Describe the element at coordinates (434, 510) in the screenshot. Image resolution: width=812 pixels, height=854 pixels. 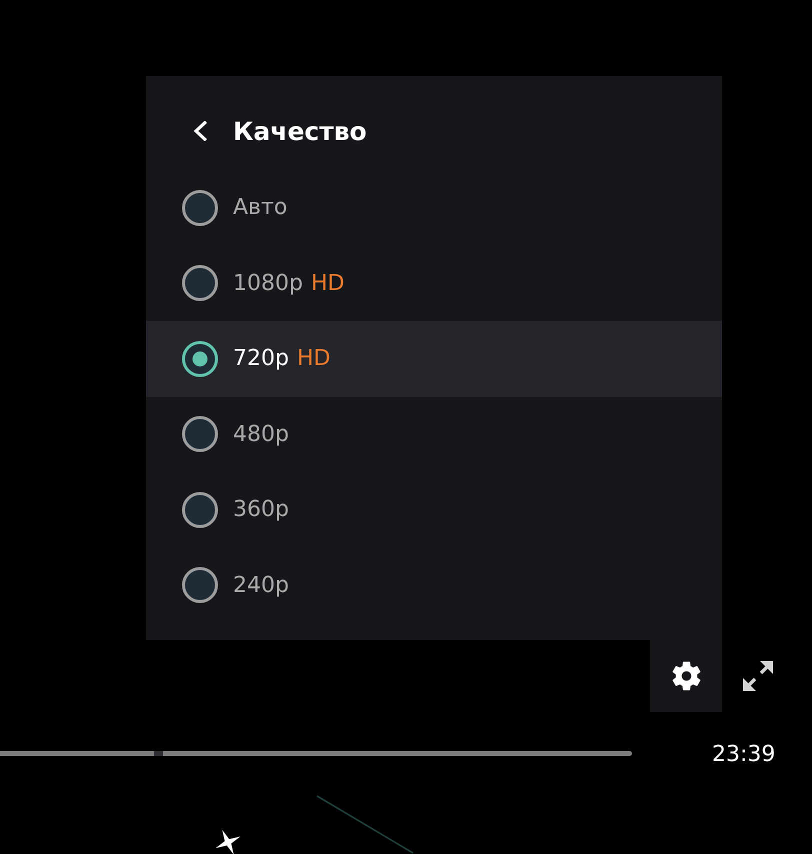
I see `quality-option: 360p` at that location.